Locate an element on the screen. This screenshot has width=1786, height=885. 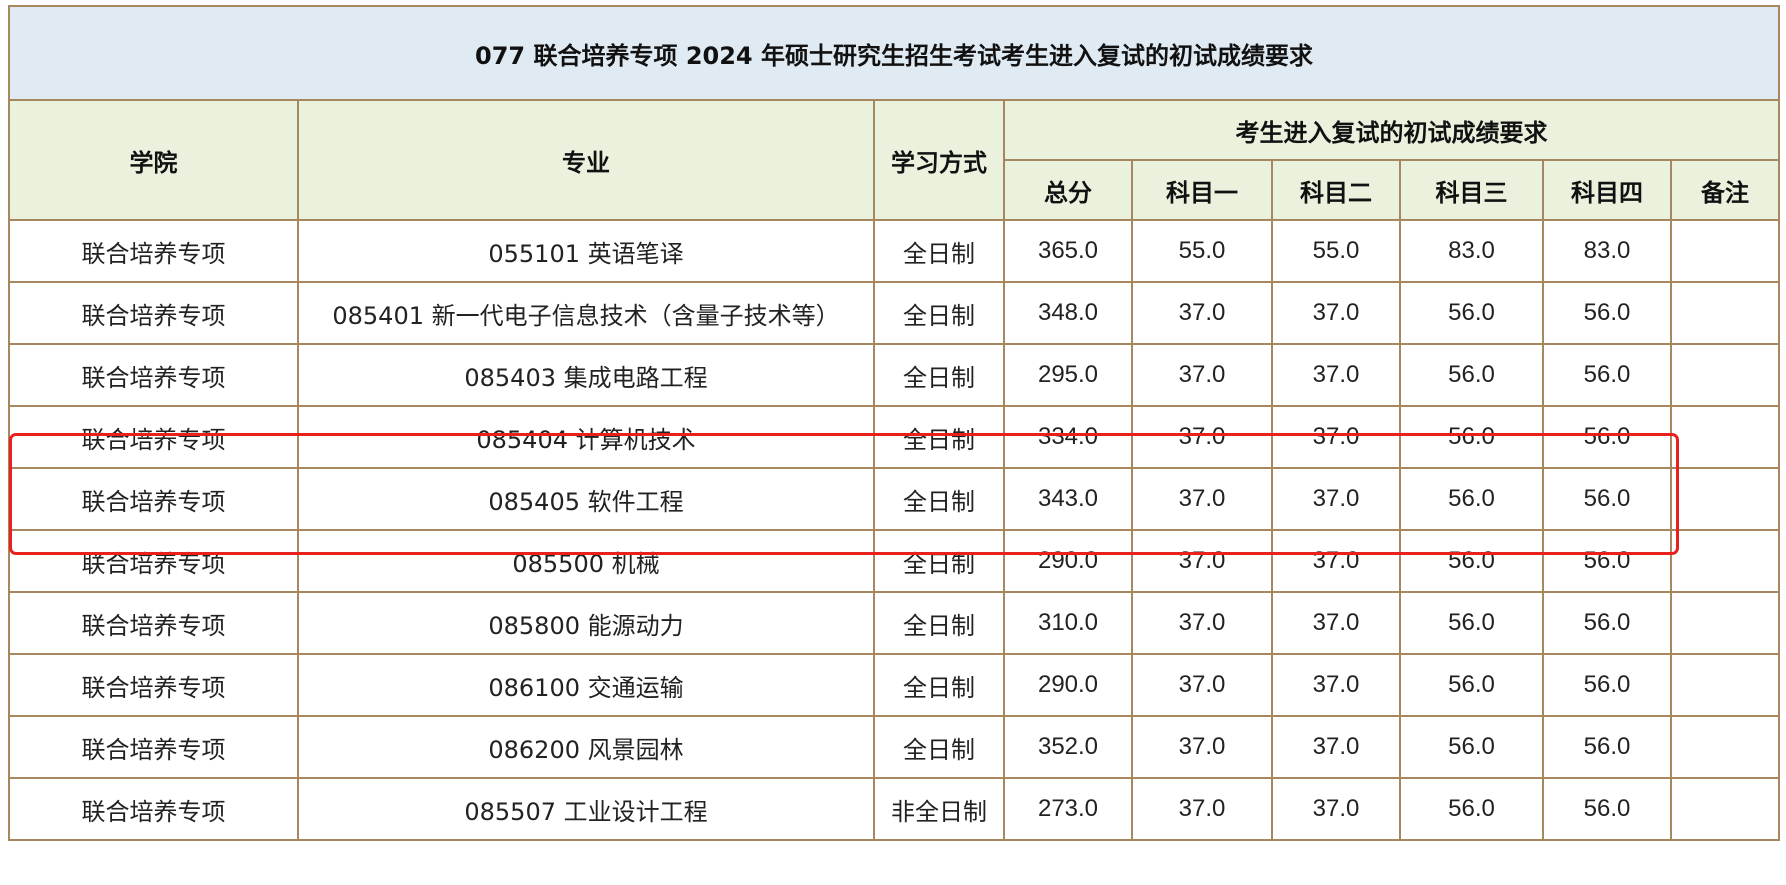
header-major: 专业 is located at coordinates (586, 160).